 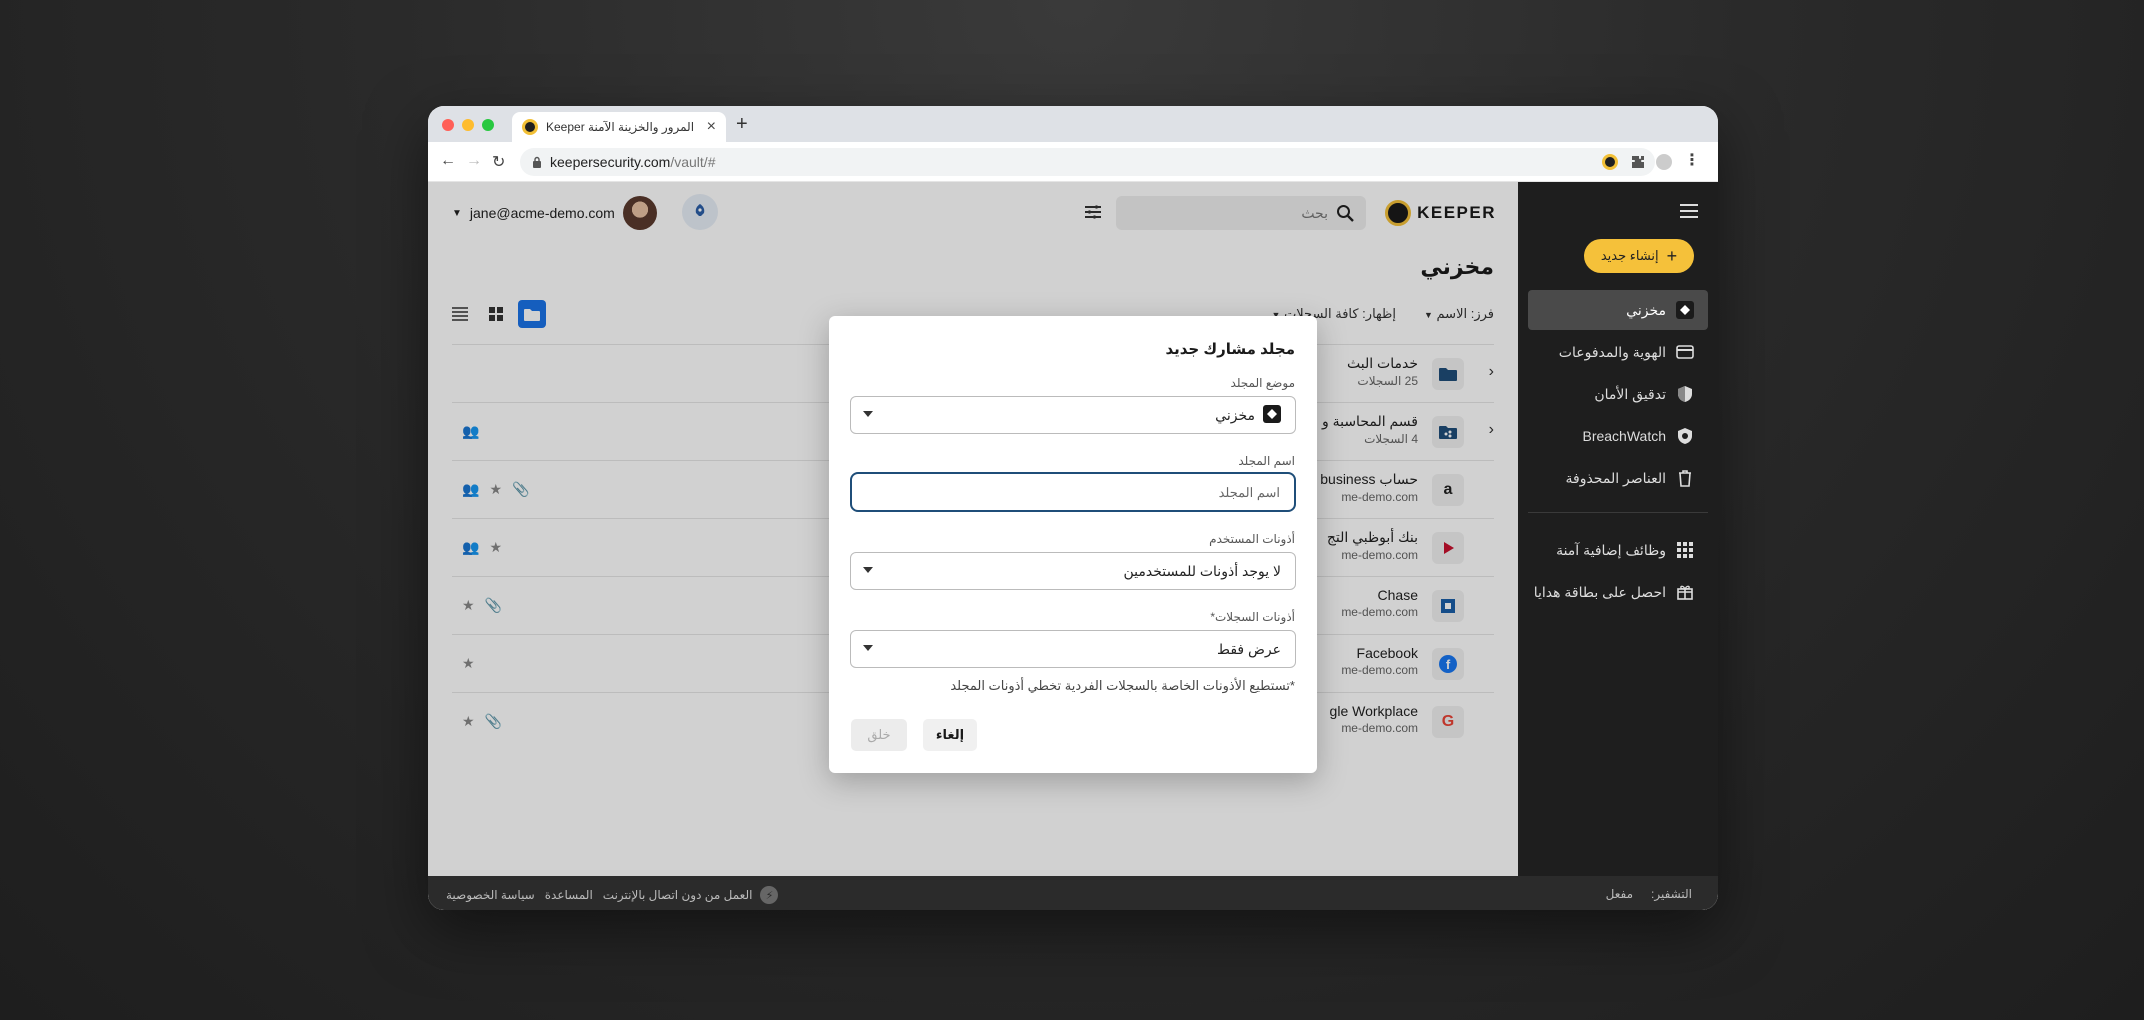 What do you see at coordinates (1685, 352) in the screenshot?
I see `card-icon` at bounding box center [1685, 352].